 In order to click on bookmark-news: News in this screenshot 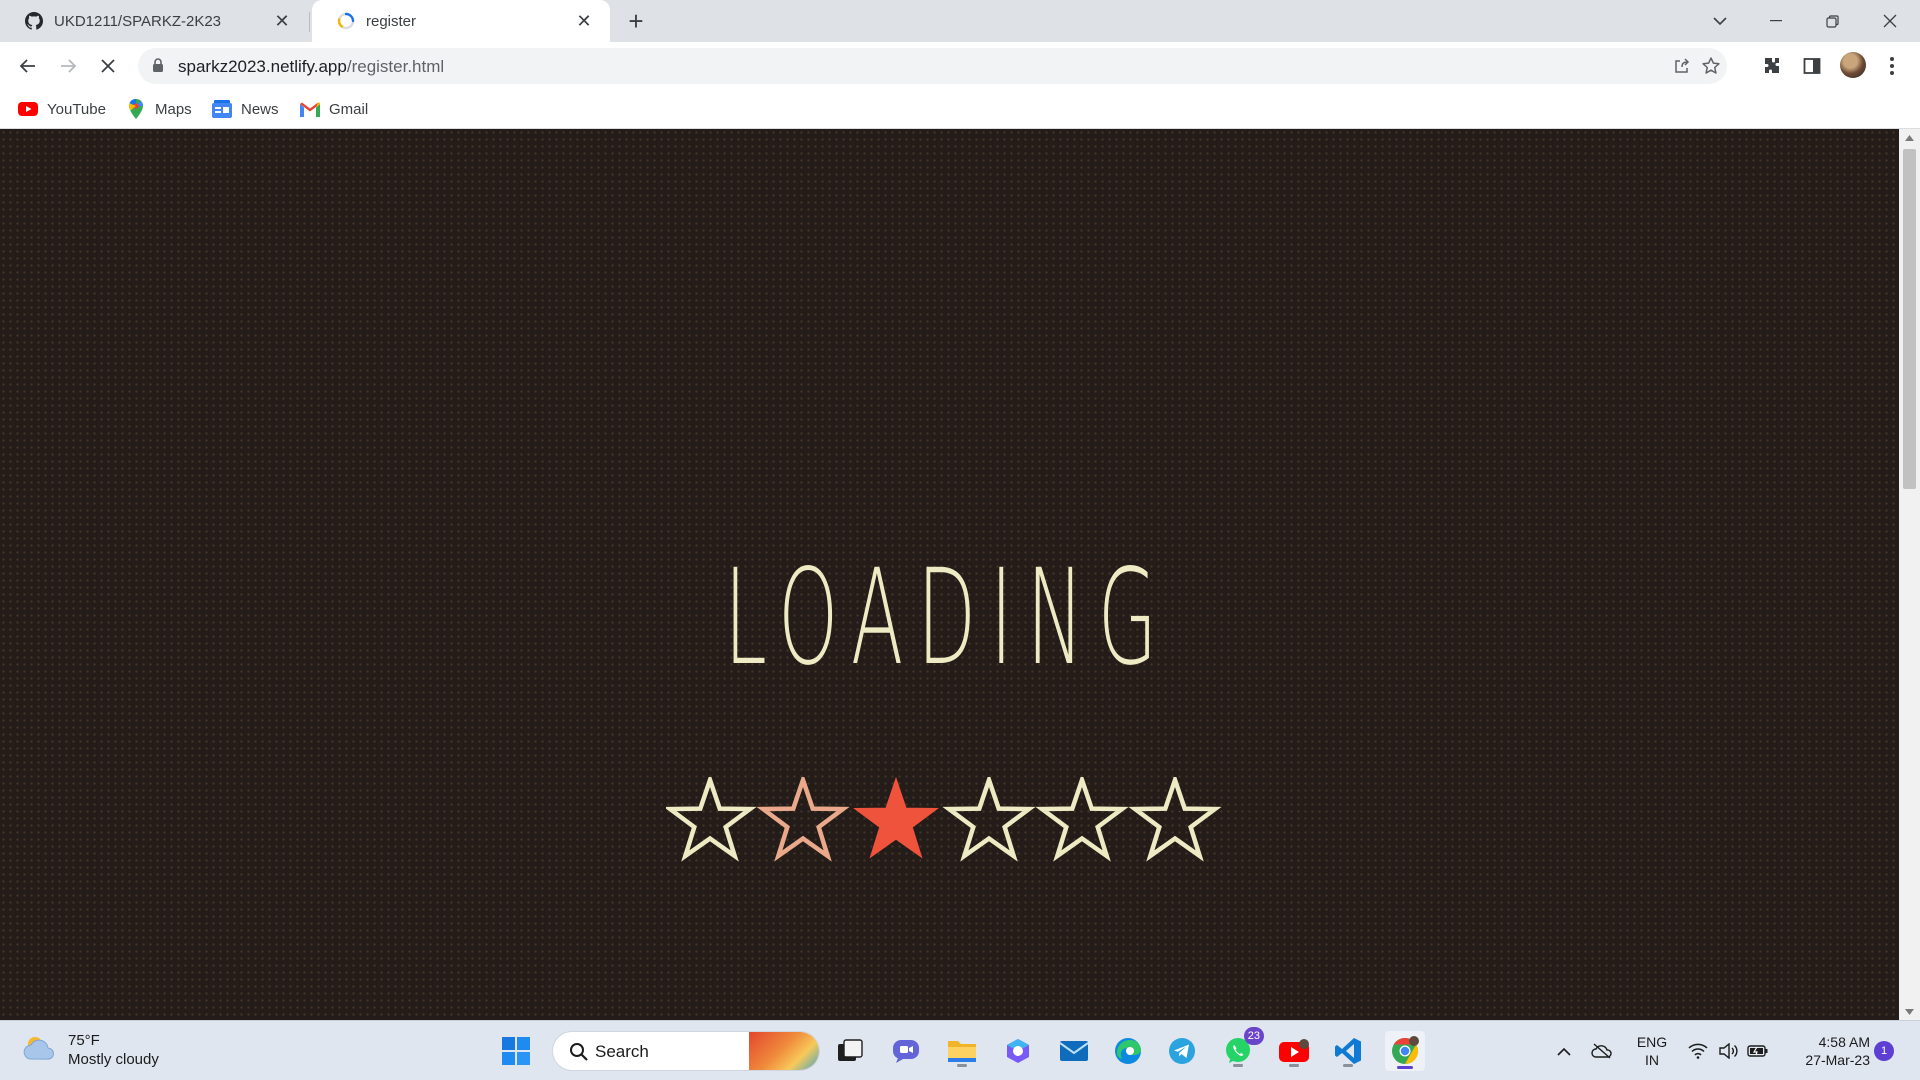, I will do `click(245, 109)`.